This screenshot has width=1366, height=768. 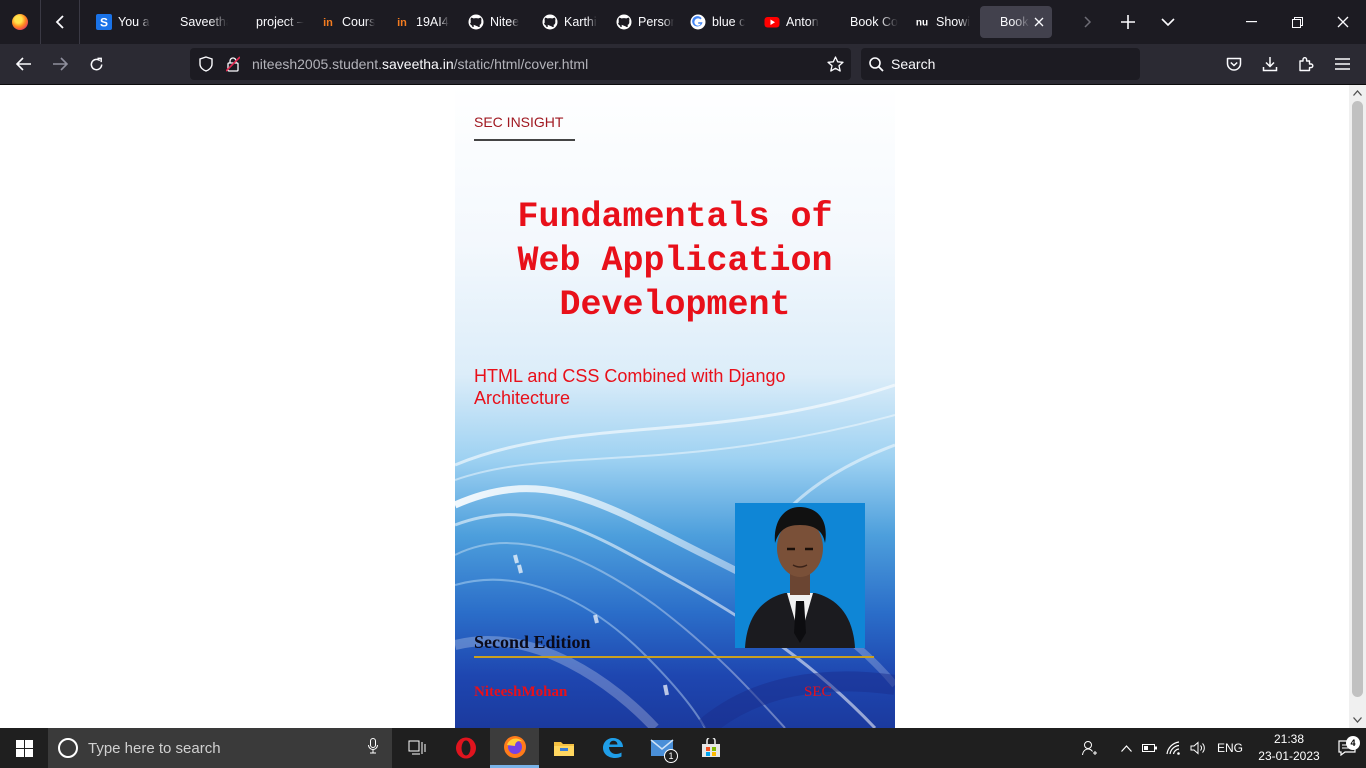 I want to click on edition-label: Second Edition, so click(x=532, y=642).